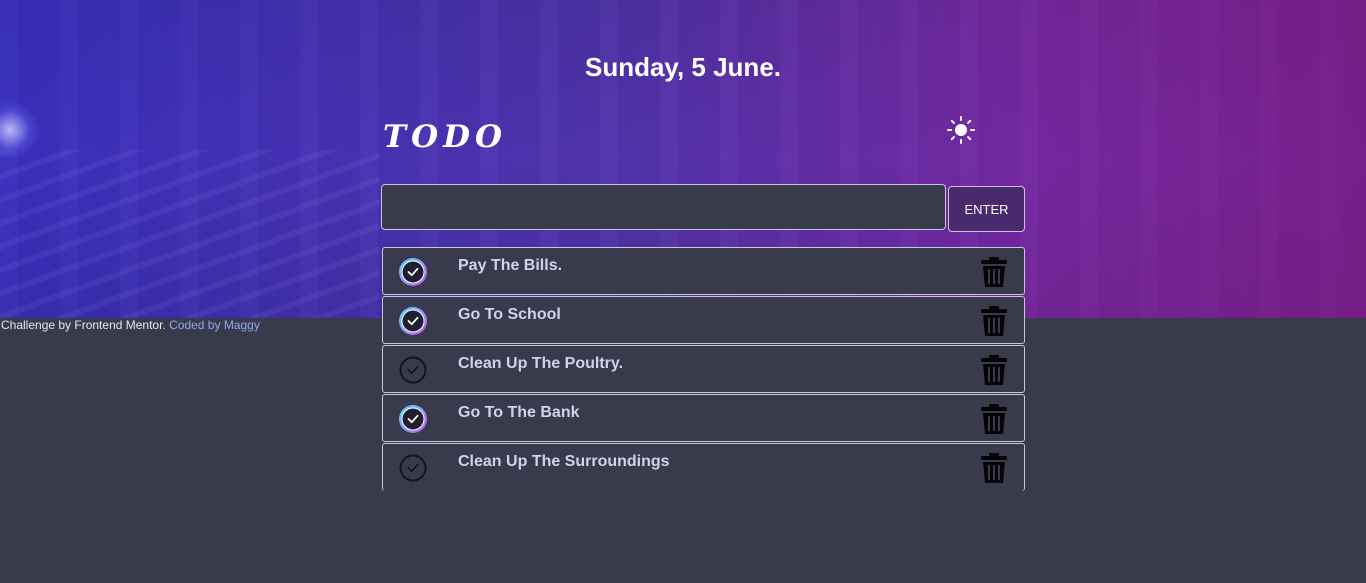 The image size is (1366, 583). Describe the element at coordinates (190, 234) in the screenshot. I see `hero-railing-decoration` at that location.